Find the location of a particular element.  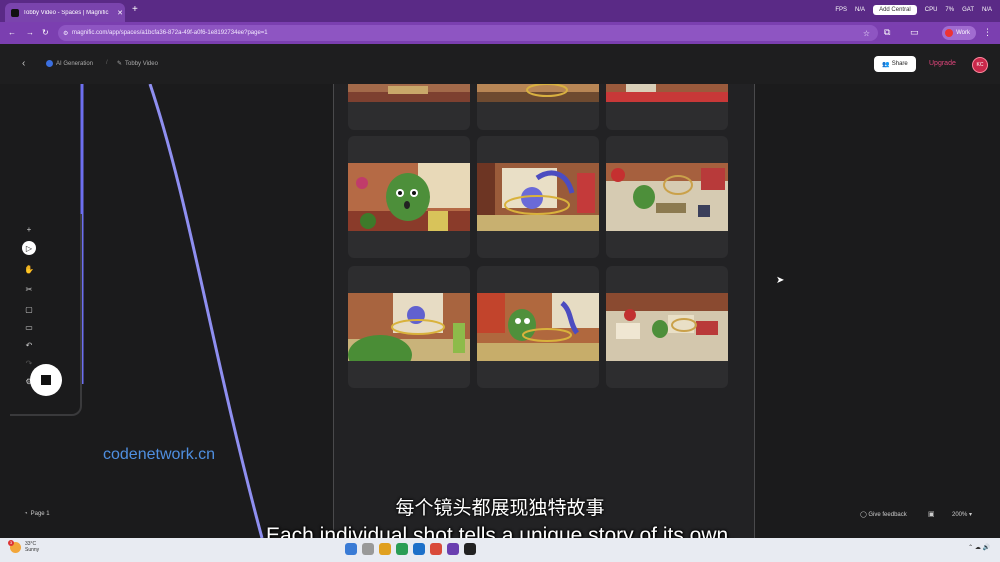

new-tab-button: + is located at coordinates (135, 9).